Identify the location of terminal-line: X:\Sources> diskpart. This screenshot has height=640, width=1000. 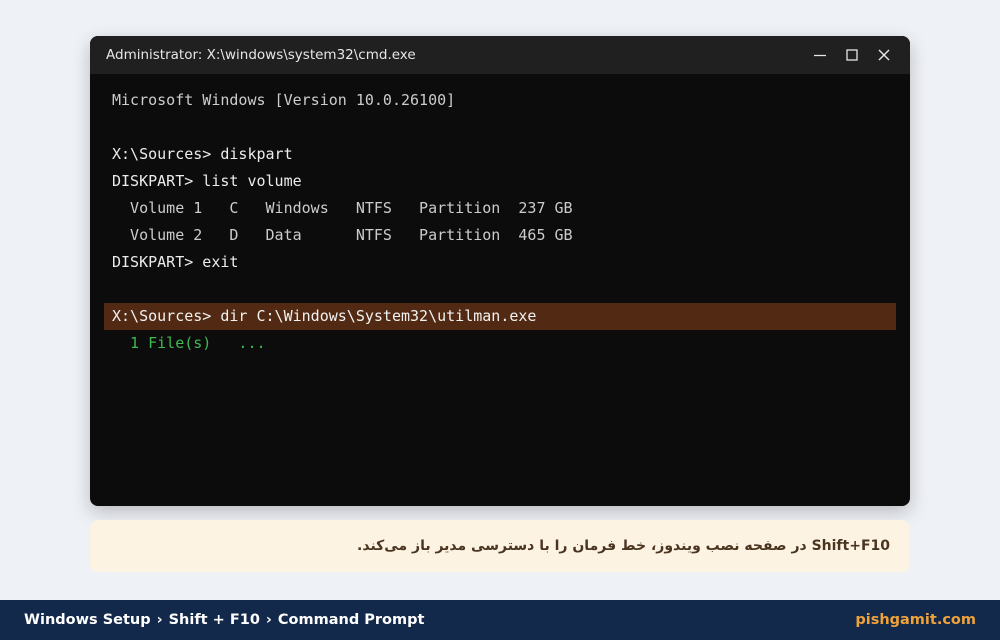
(202, 154).